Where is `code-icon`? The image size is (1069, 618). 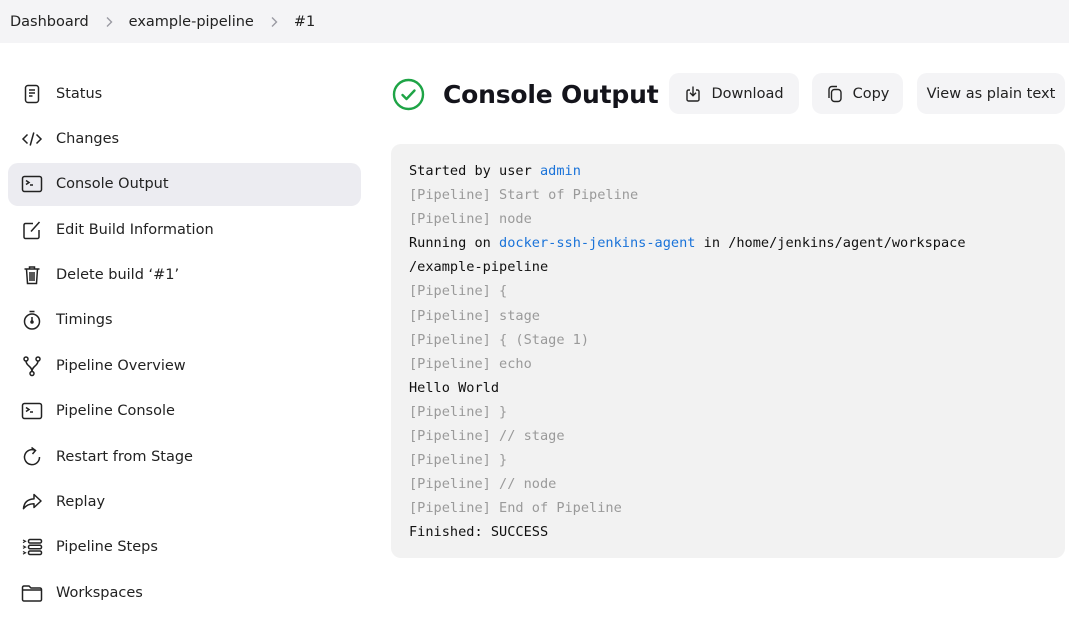
code-icon is located at coordinates (32, 139).